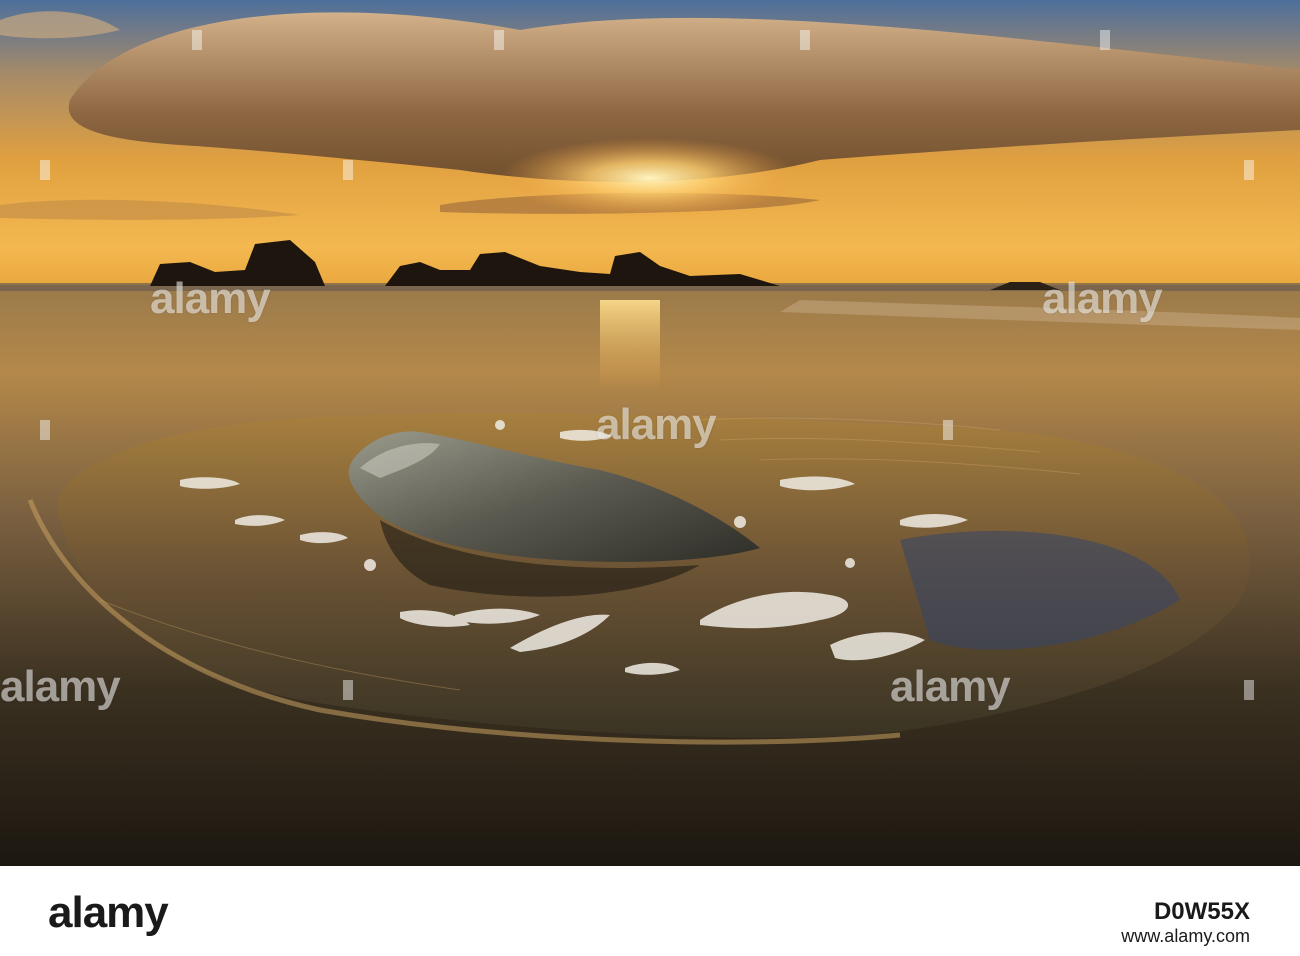 The image size is (1300, 956). What do you see at coordinates (650, 911) in the screenshot?
I see `footer-bar` at bounding box center [650, 911].